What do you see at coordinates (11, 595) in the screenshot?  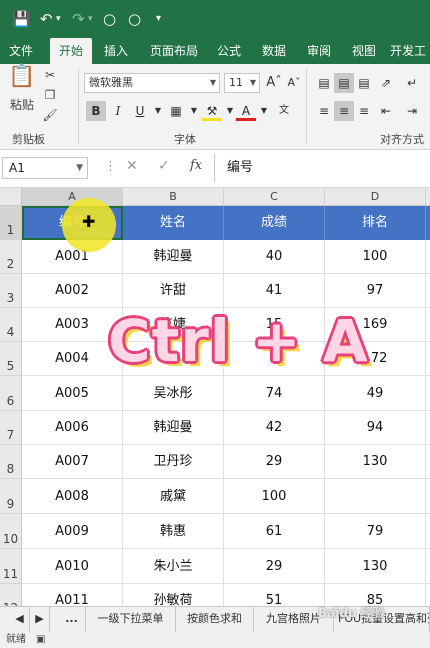 I see `row-header: 12` at bounding box center [11, 595].